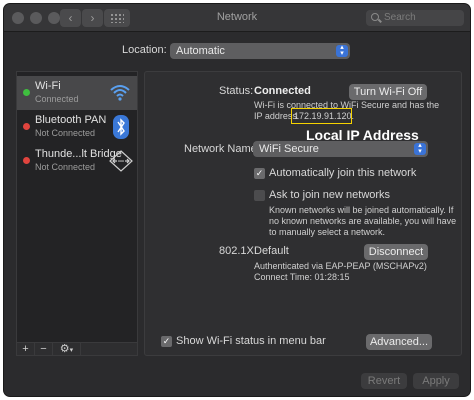 Image resolution: width=474 pixels, height=400 pixels. What do you see at coordinates (26, 349) in the screenshot?
I see `add-service-button: +` at bounding box center [26, 349].